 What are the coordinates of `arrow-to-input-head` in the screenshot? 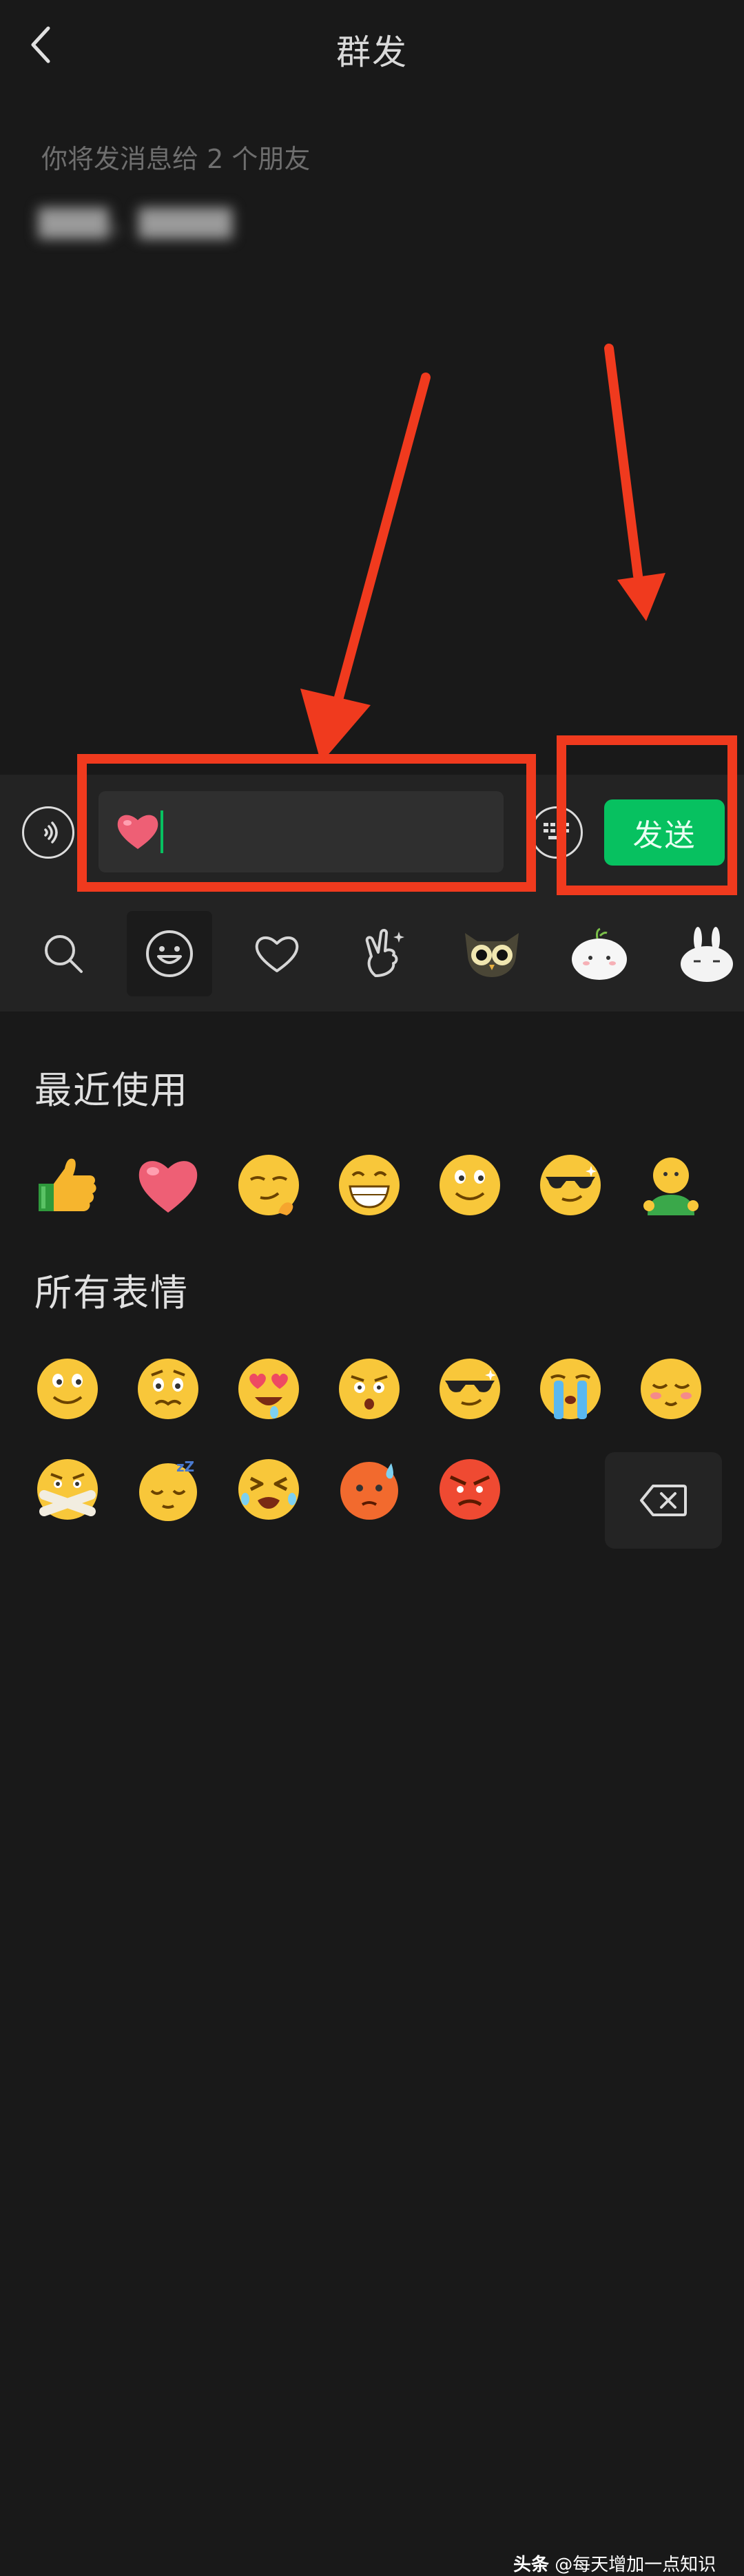 It's located at (335, 726).